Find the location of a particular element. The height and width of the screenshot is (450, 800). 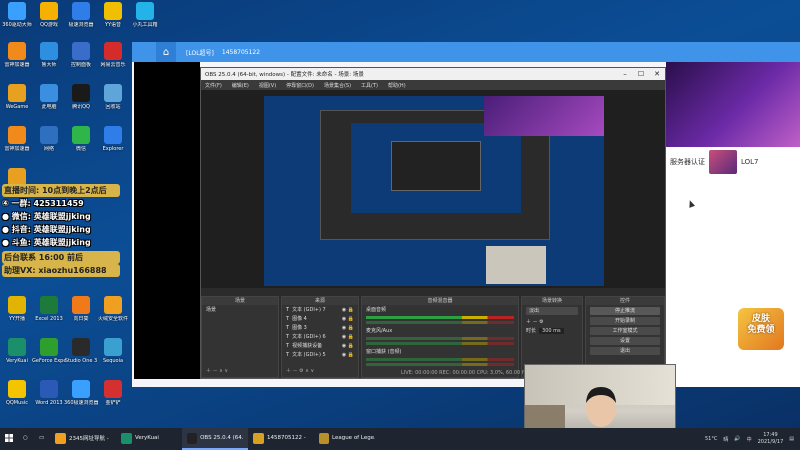

mixer-track-name: 窗口捕获 (音频) is located at coordinates (384, 352).